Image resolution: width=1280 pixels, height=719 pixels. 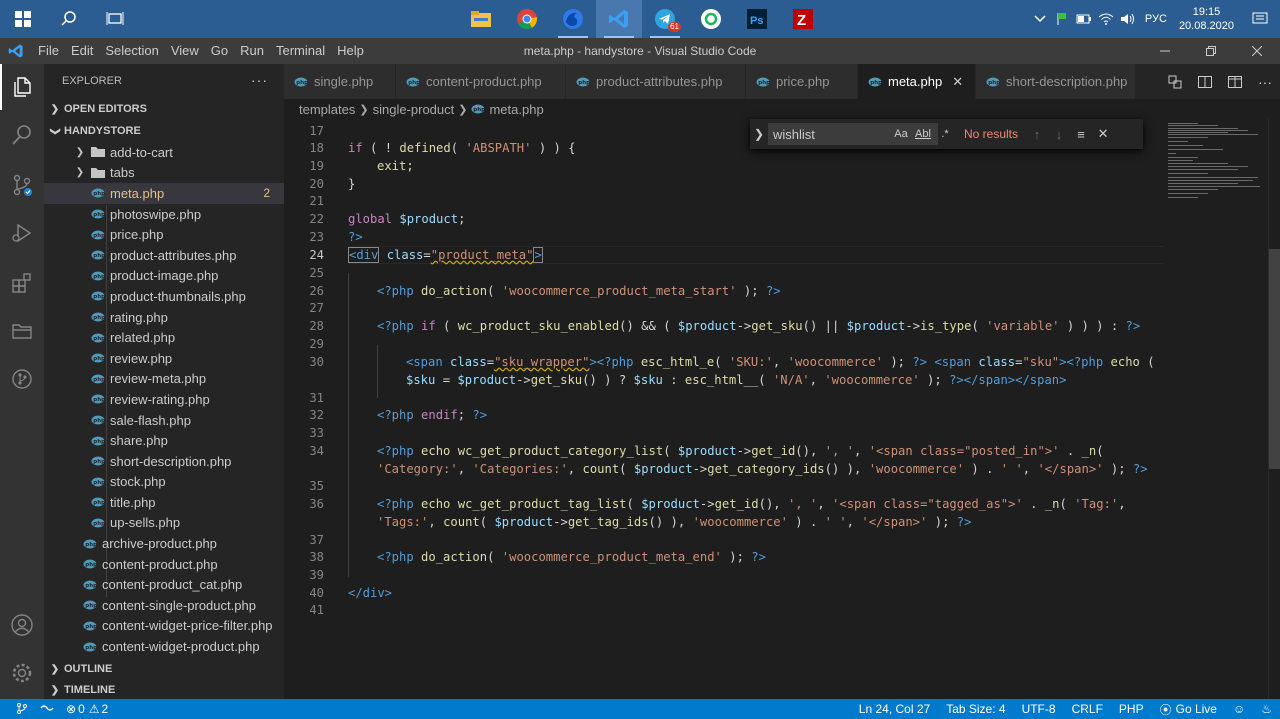 What do you see at coordinates (22, 331) in the screenshot?
I see `folders-icon` at bounding box center [22, 331].